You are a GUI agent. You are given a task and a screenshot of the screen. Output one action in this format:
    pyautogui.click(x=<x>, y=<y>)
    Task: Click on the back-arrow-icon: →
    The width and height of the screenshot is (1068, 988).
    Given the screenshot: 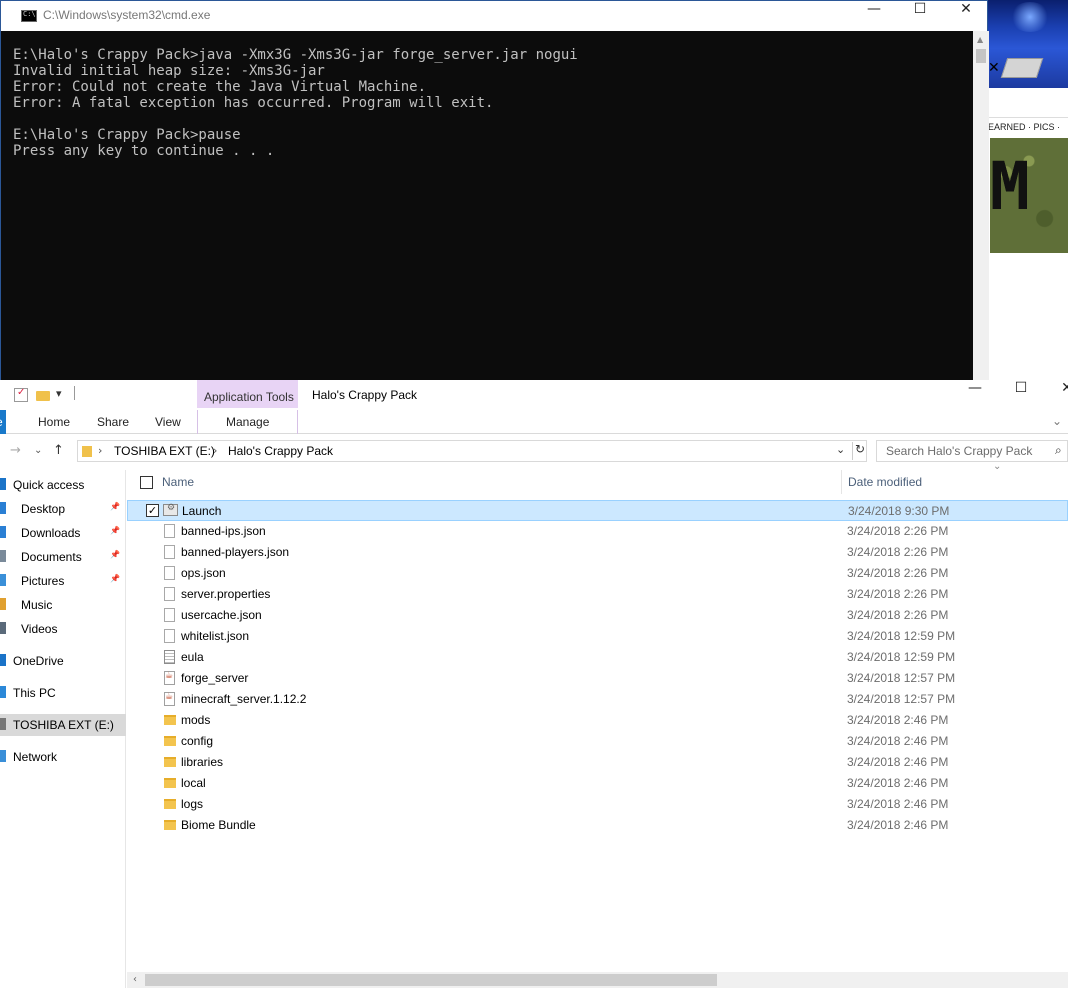 What is the action you would take?
    pyautogui.click(x=15, y=450)
    